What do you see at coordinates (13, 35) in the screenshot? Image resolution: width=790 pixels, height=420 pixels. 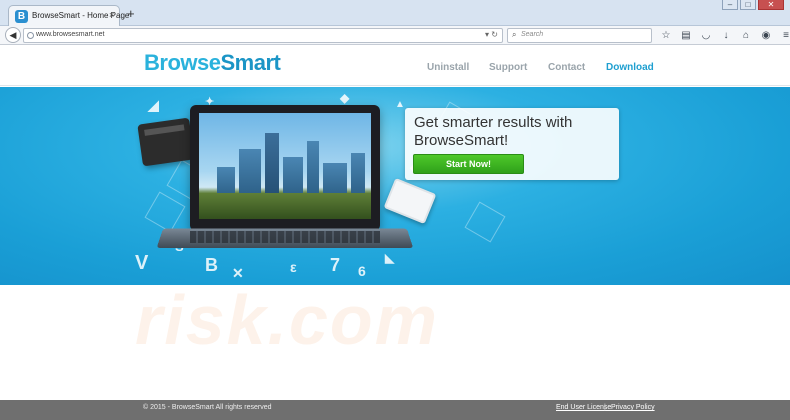 I see `back-arrow-icon: ◀` at bounding box center [13, 35].